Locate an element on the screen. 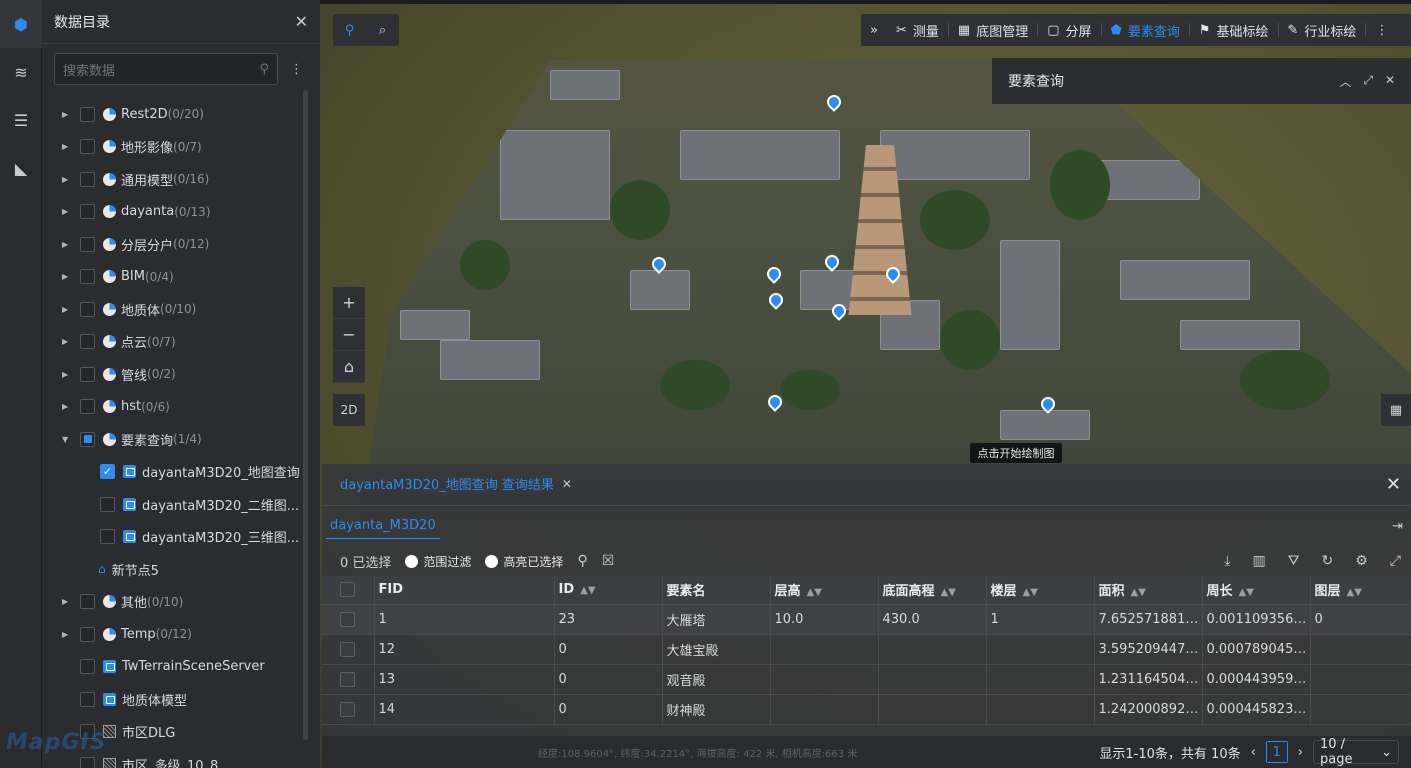 Image resolution: width=1411 pixels, height=768 pixels. ruler-icon: ◣ is located at coordinates (21, 168).